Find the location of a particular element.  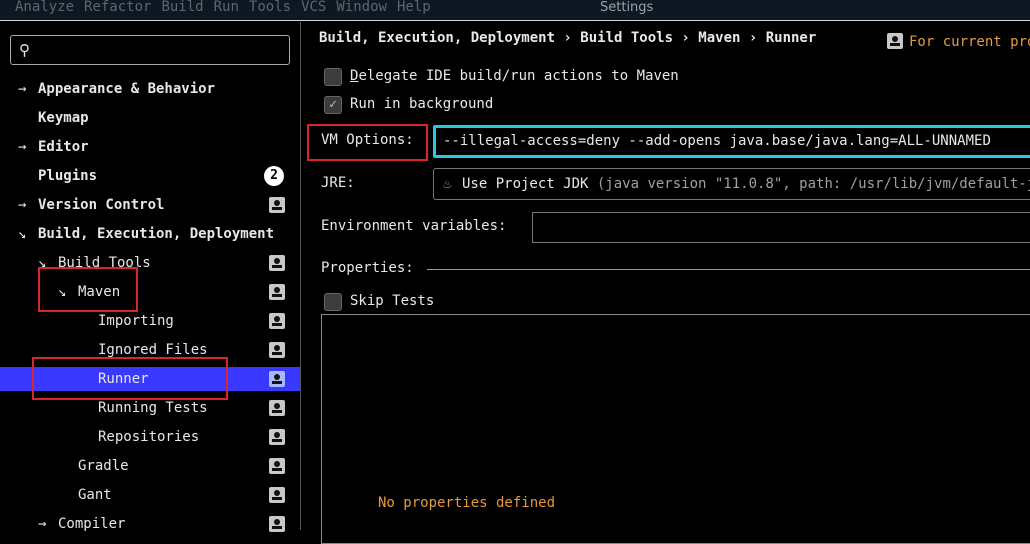

menu-vcs: VCS is located at coordinates (313, 7).